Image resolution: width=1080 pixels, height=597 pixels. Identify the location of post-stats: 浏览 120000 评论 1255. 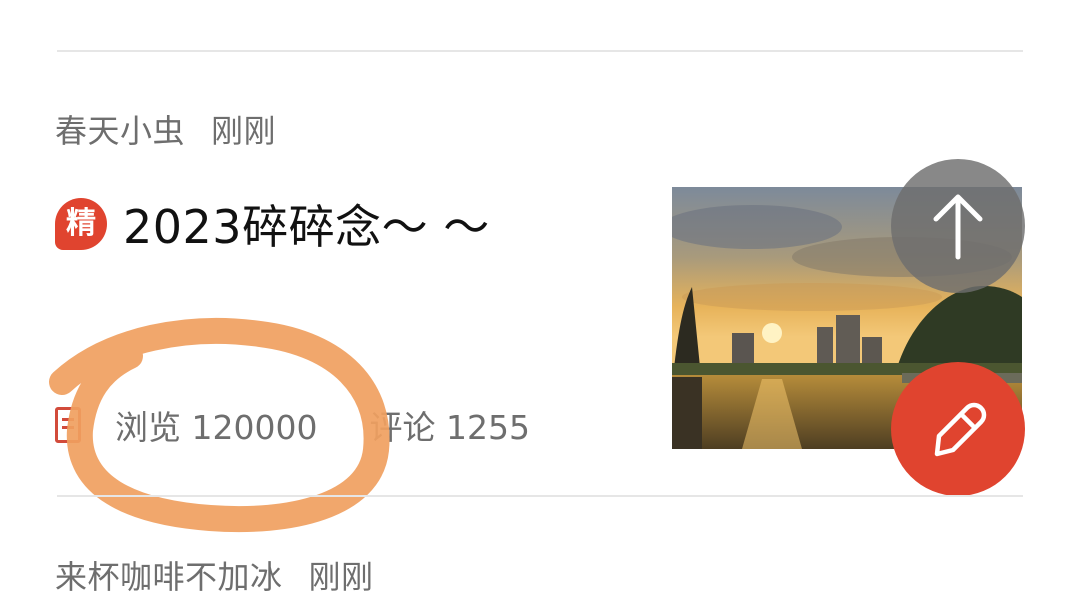
(292, 425).